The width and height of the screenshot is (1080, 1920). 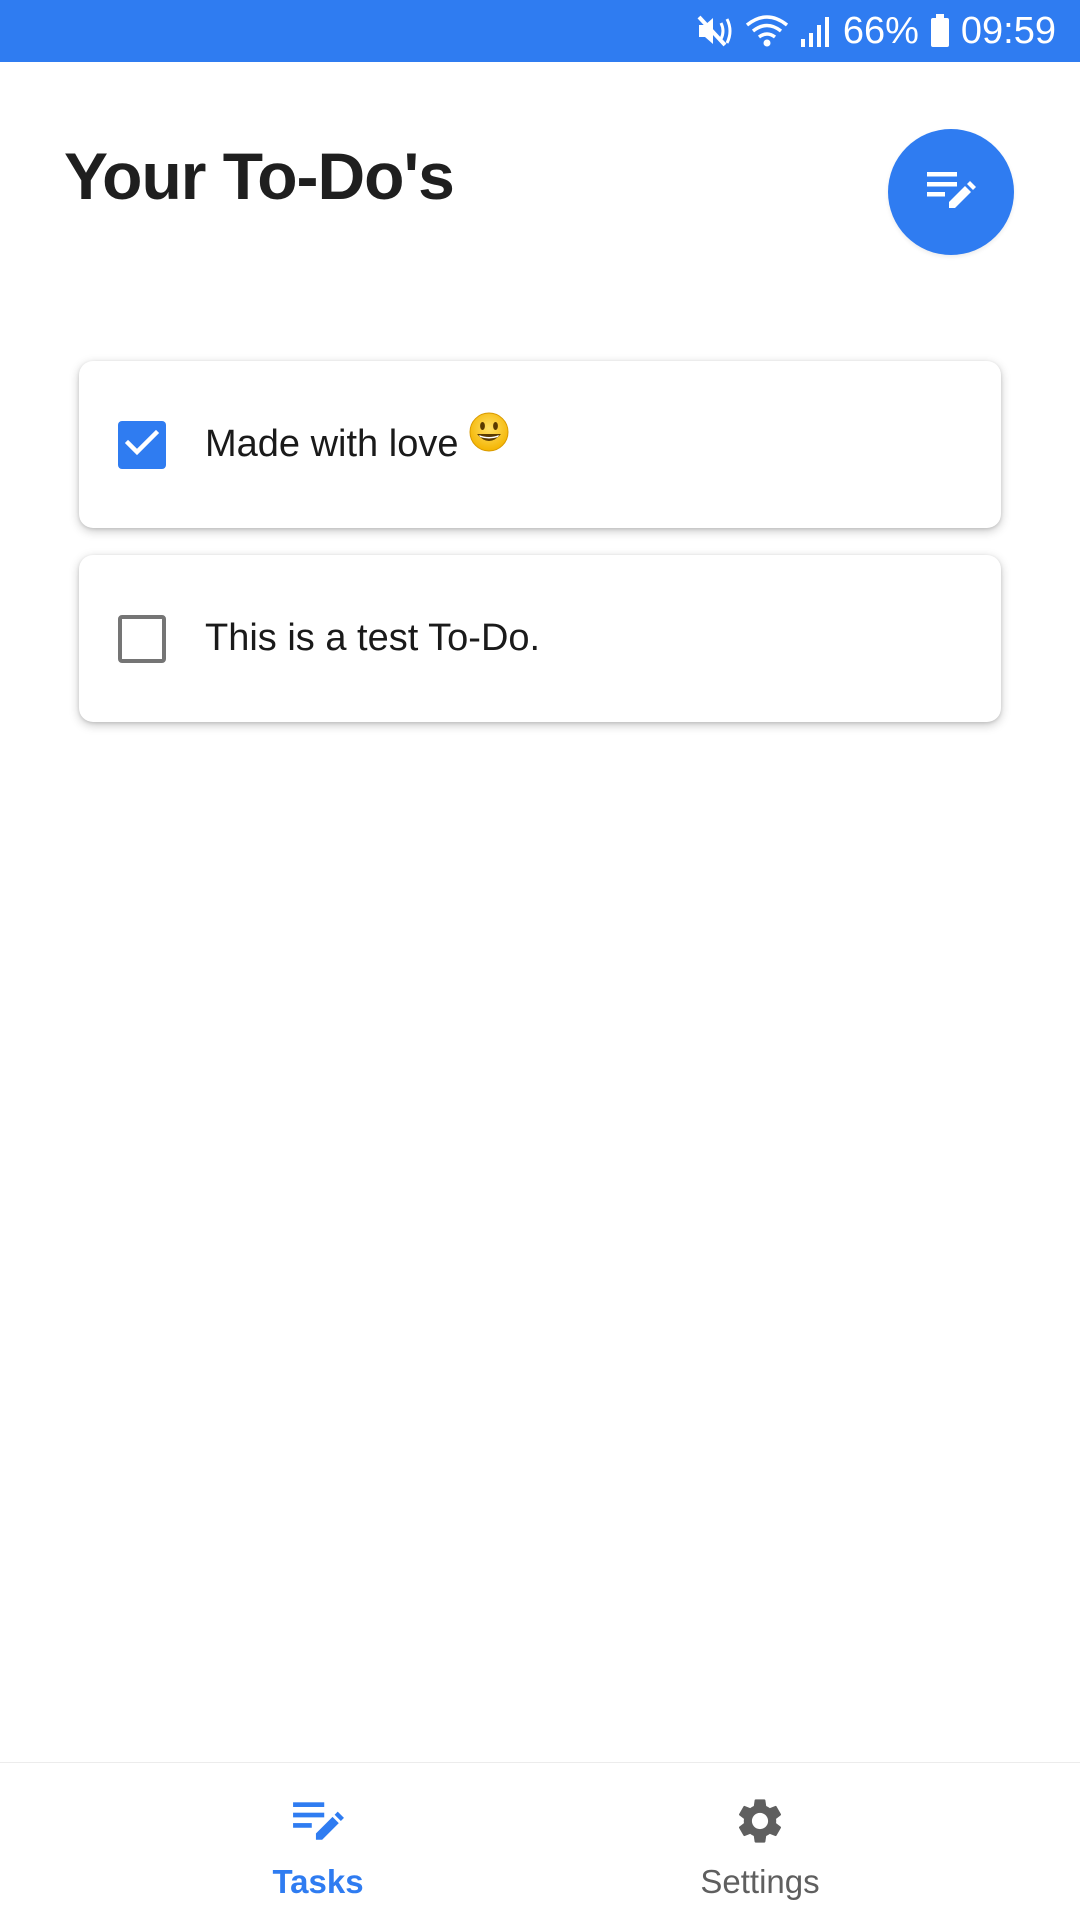 What do you see at coordinates (880, 30) in the screenshot?
I see `battery-percent: 66%` at bounding box center [880, 30].